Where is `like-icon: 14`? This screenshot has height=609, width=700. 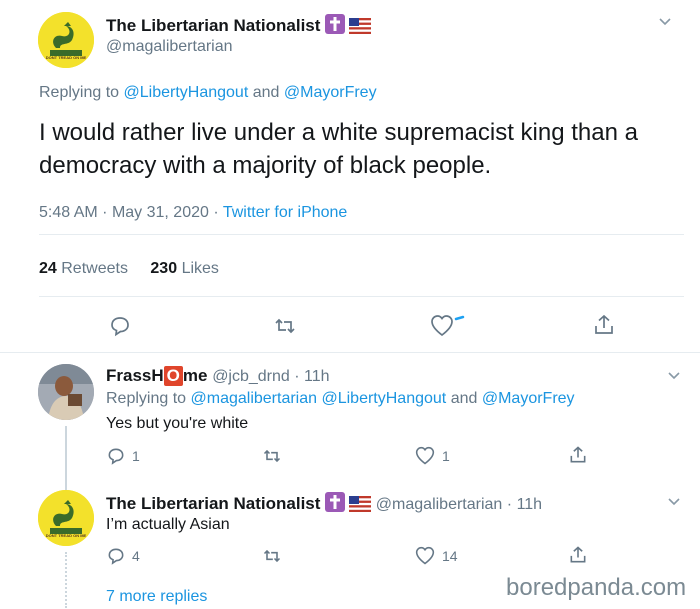
like-icon: 14 is located at coordinates (436, 556).